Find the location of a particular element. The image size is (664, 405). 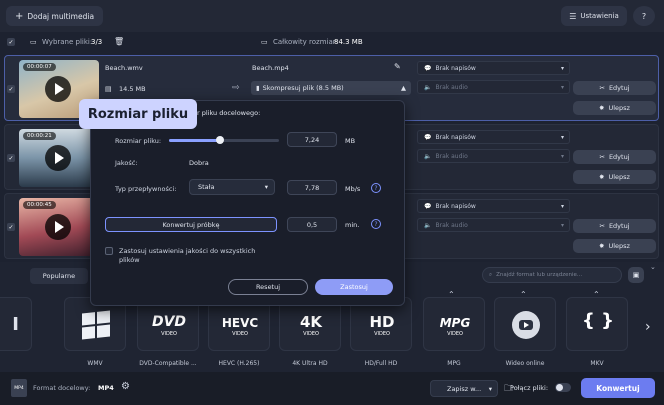

settings-button: ☰ Ustawienia is located at coordinates (594, 16).